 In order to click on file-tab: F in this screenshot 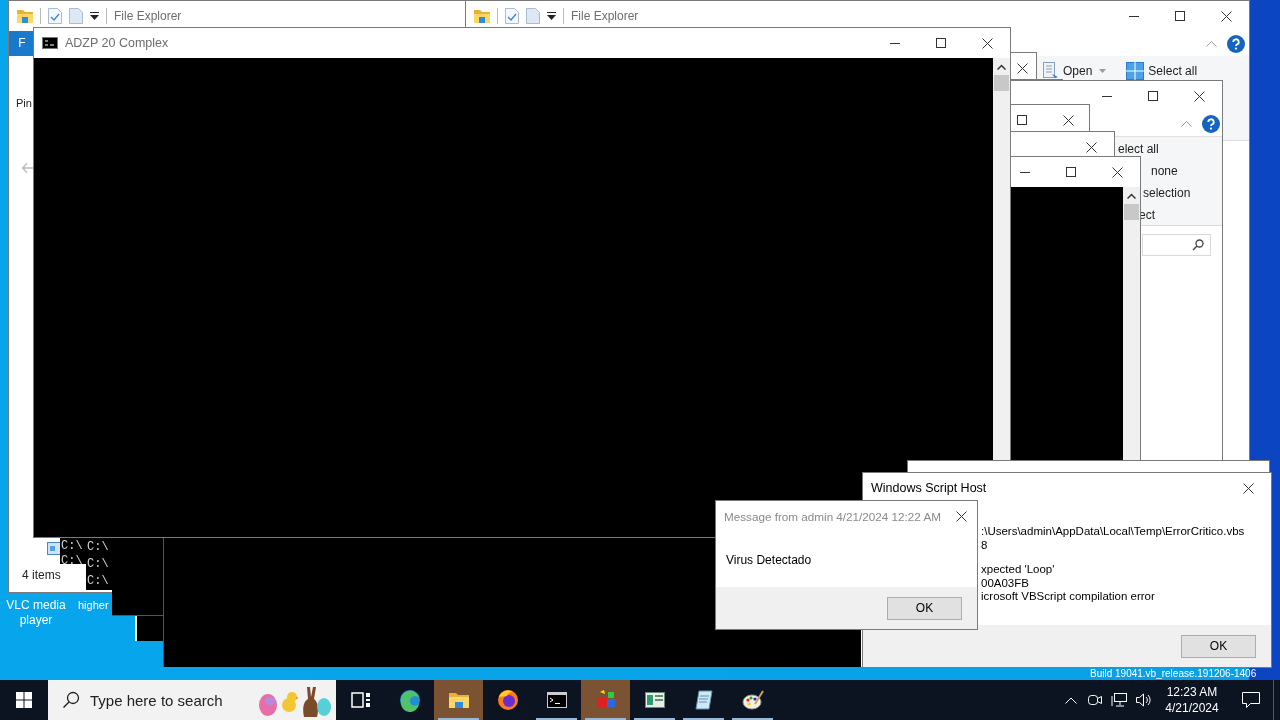, I will do `click(22, 43)`.